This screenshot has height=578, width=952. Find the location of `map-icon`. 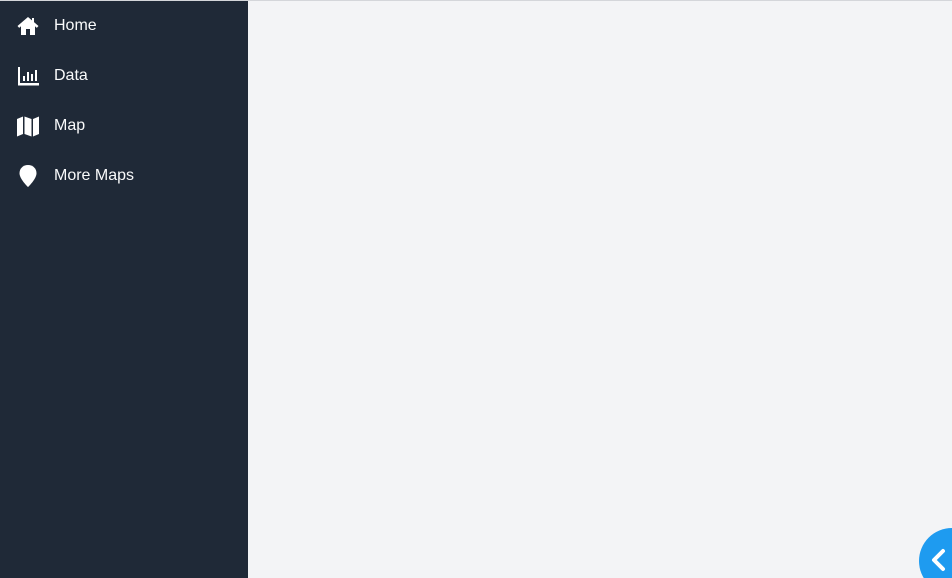

map-icon is located at coordinates (28, 126).